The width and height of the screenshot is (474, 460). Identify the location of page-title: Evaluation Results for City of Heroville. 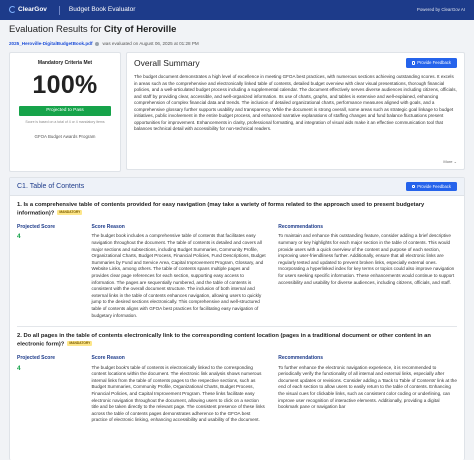
(93, 29).